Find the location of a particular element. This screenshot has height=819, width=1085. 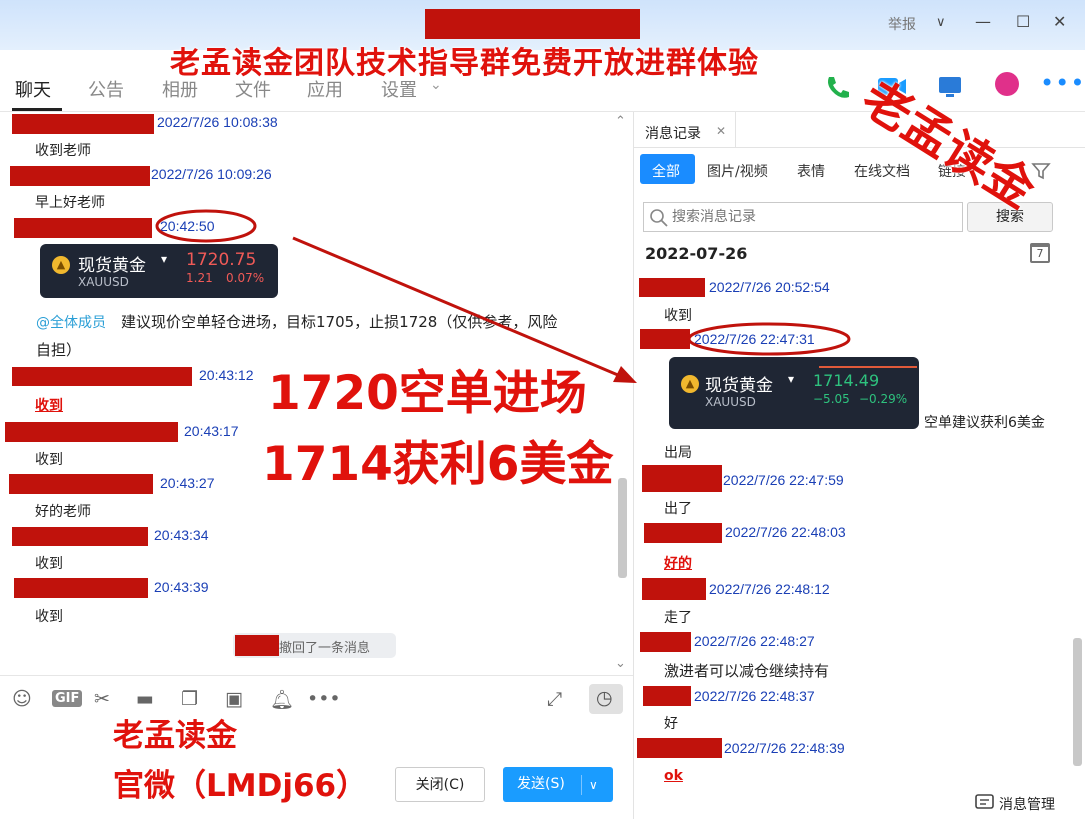

dropdown-icon: ∨ is located at coordinates (941, 22).